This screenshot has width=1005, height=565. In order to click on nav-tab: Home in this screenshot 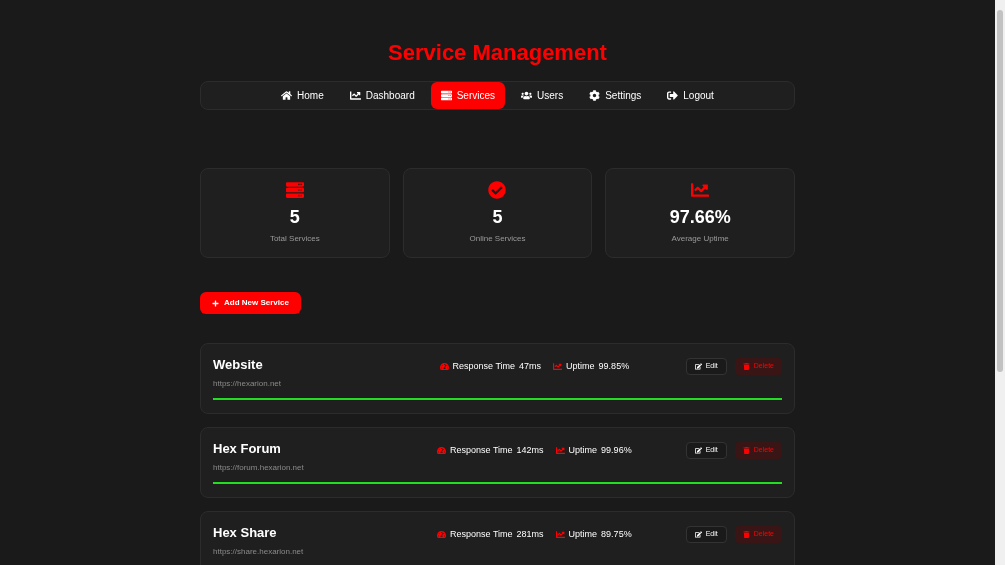, I will do `click(302, 95)`.